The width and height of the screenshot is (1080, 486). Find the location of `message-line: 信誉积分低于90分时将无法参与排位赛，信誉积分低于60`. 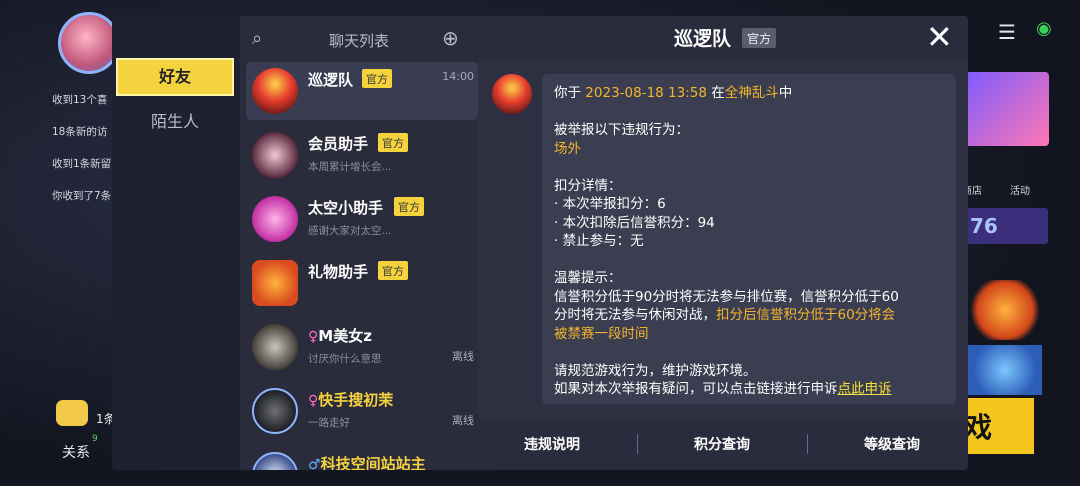

message-line: 信誉积分低于90分时将无法参与排位赛，信誉积分低于60 is located at coordinates (726, 296).